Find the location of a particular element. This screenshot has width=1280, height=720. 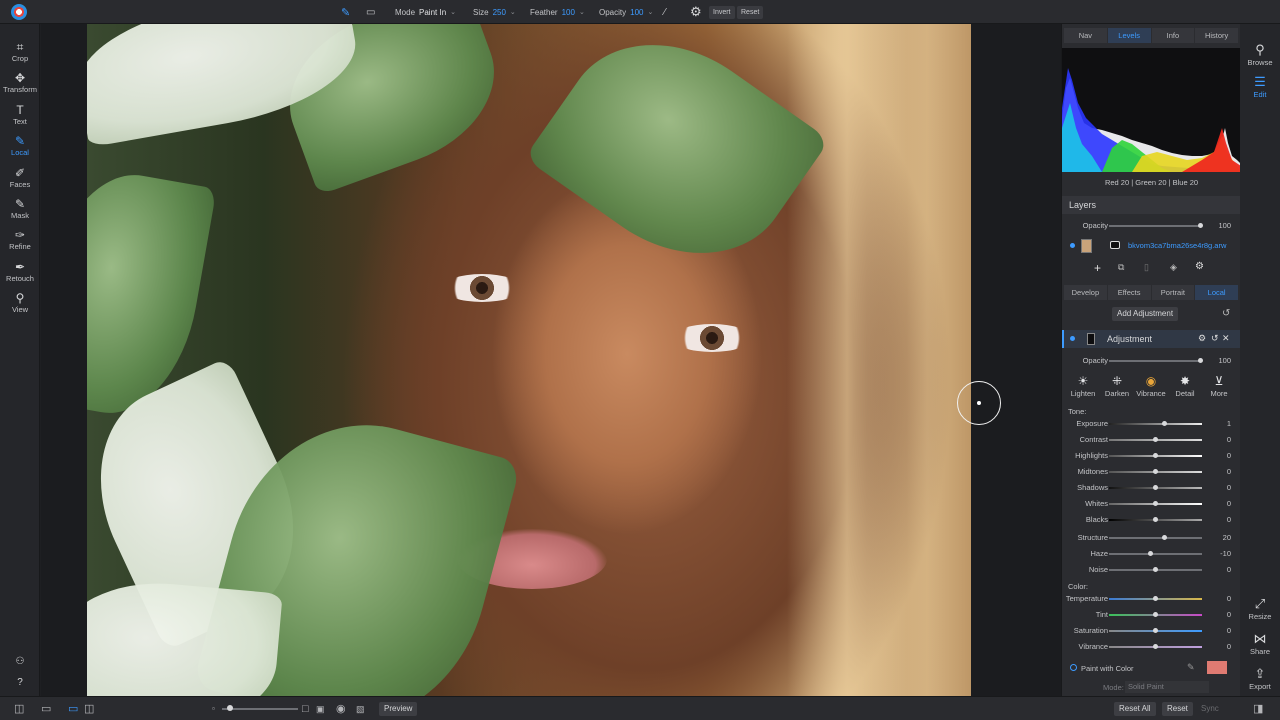

magic-wand-icon: ⁄ is located at coordinates (665, 12).